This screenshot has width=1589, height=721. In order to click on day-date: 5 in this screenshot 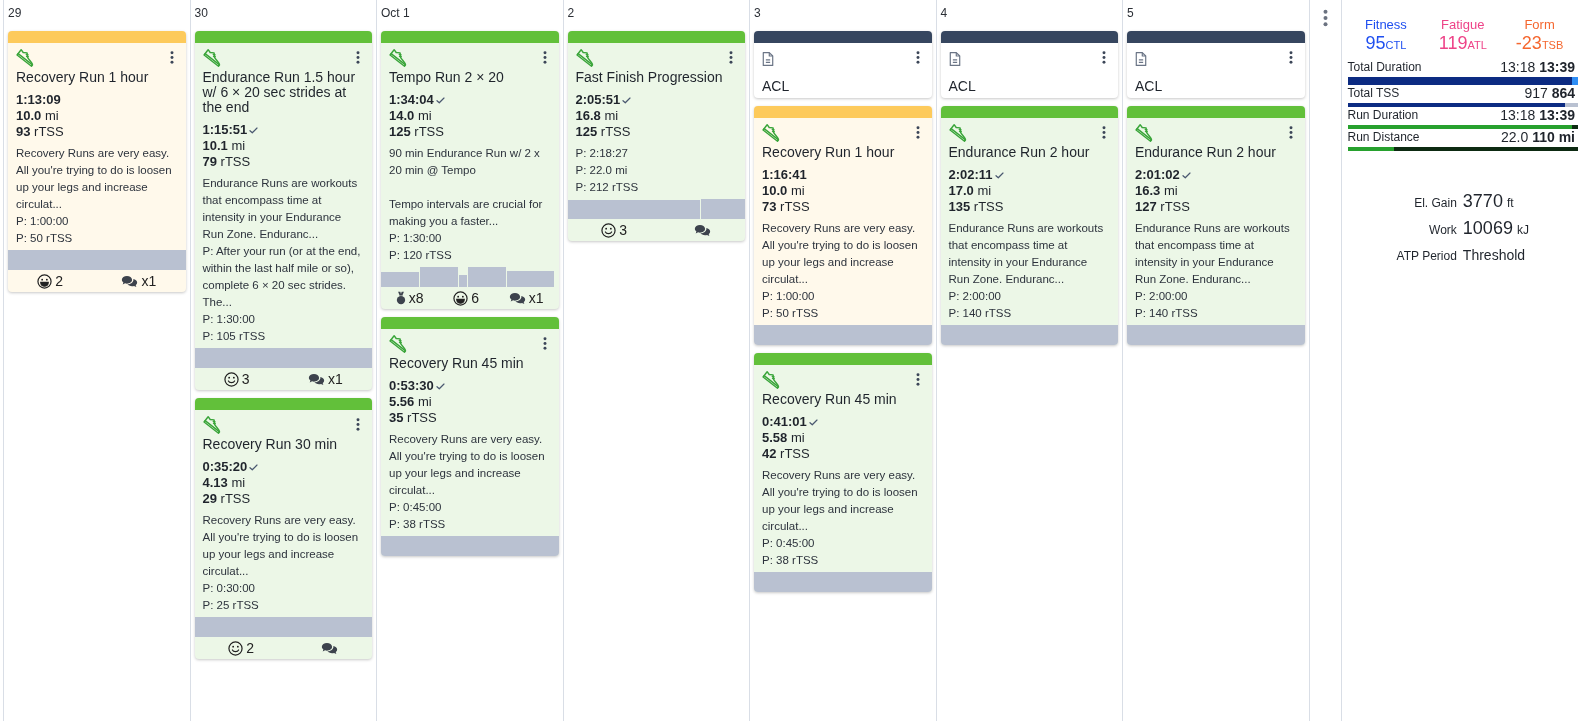, I will do `click(1130, 13)`.